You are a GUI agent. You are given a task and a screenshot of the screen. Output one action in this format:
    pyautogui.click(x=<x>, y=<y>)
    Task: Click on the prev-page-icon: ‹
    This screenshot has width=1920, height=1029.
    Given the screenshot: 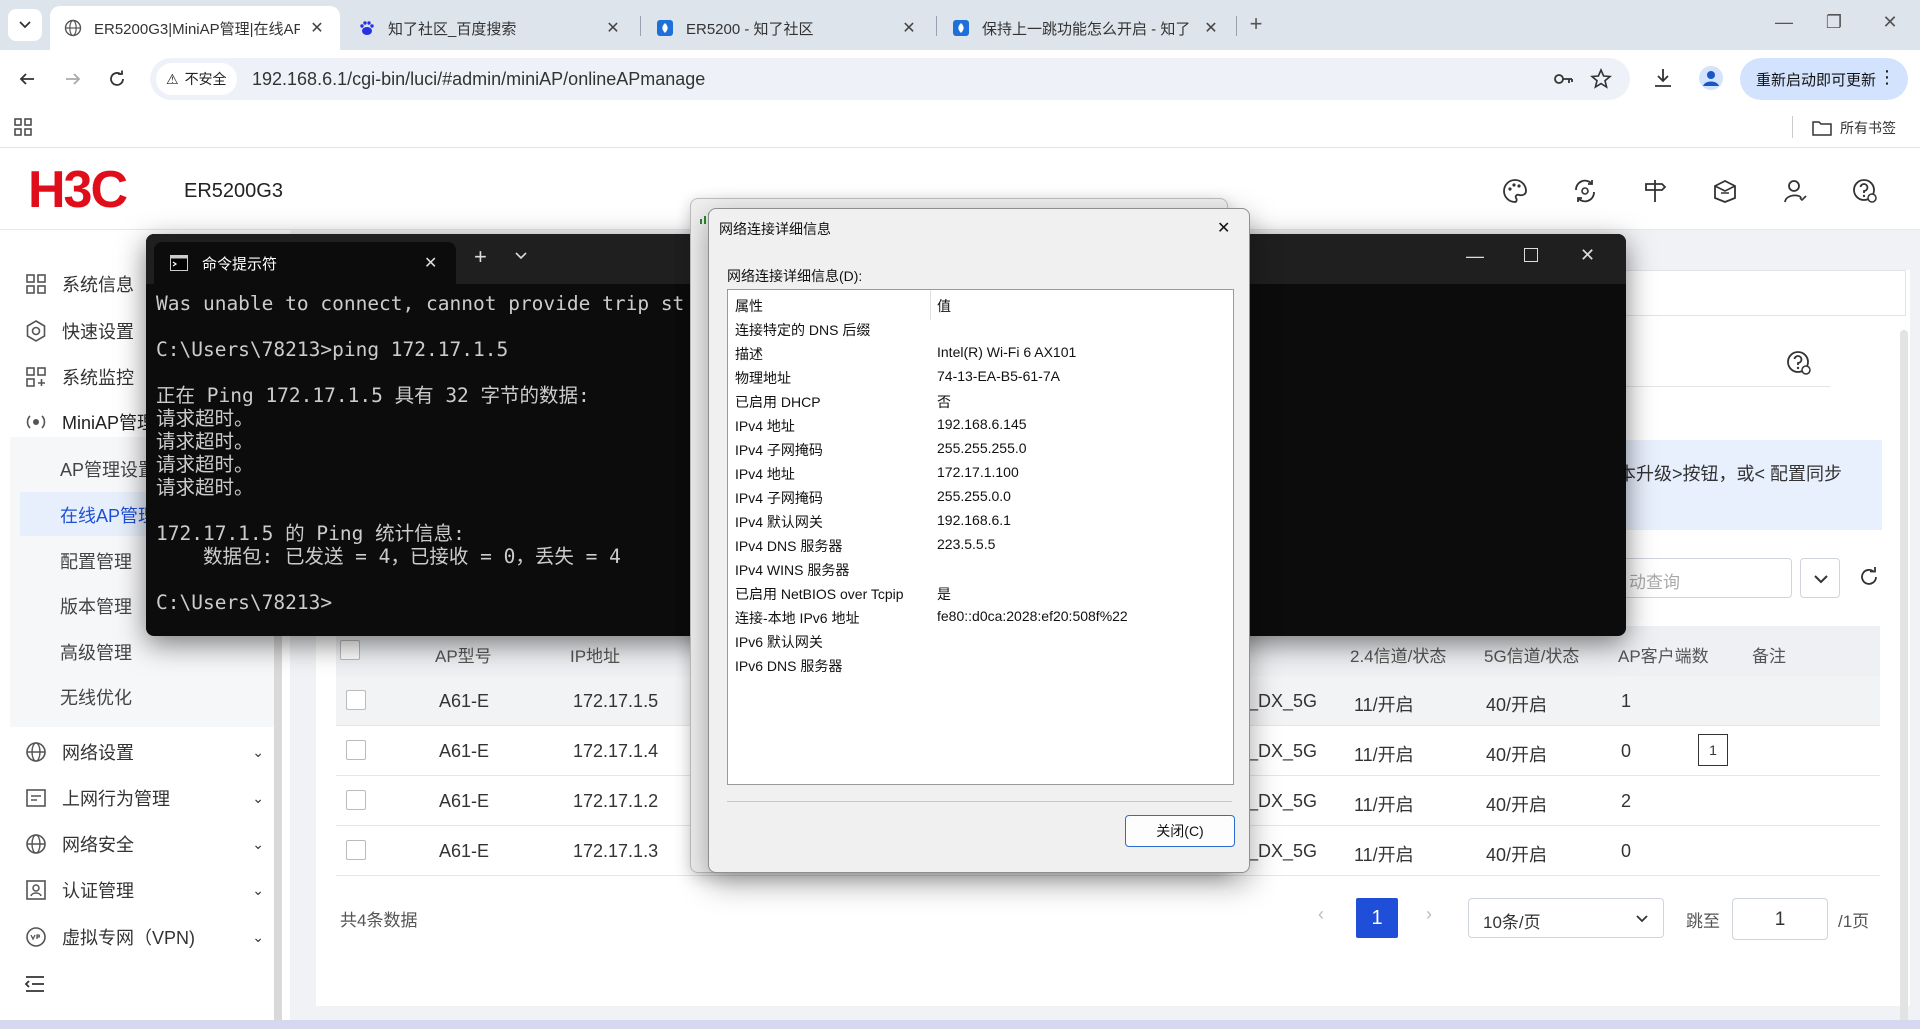 What is the action you would take?
    pyautogui.click(x=1321, y=914)
    